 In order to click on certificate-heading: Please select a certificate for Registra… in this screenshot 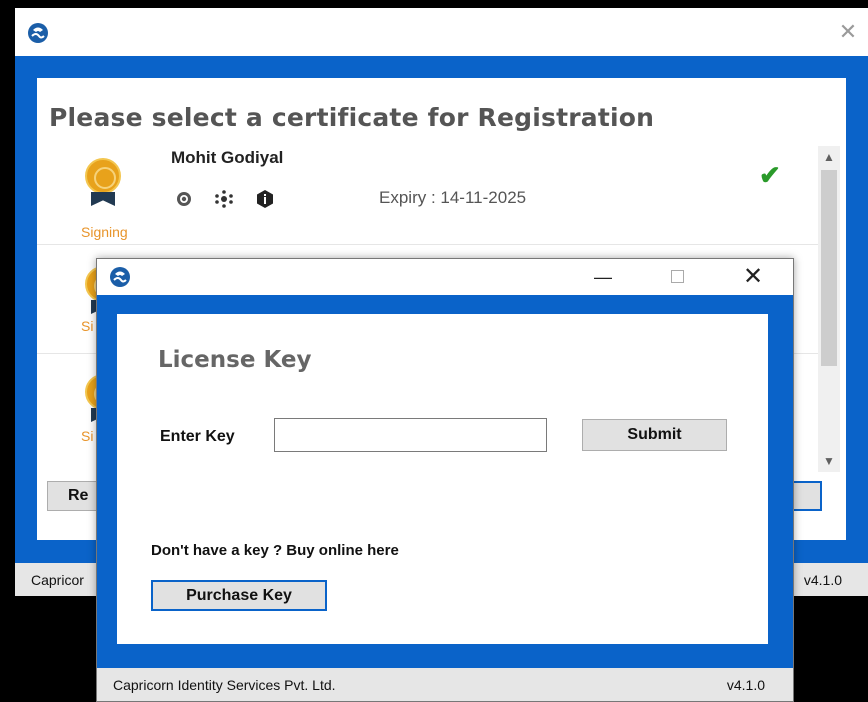, I will do `click(352, 117)`.